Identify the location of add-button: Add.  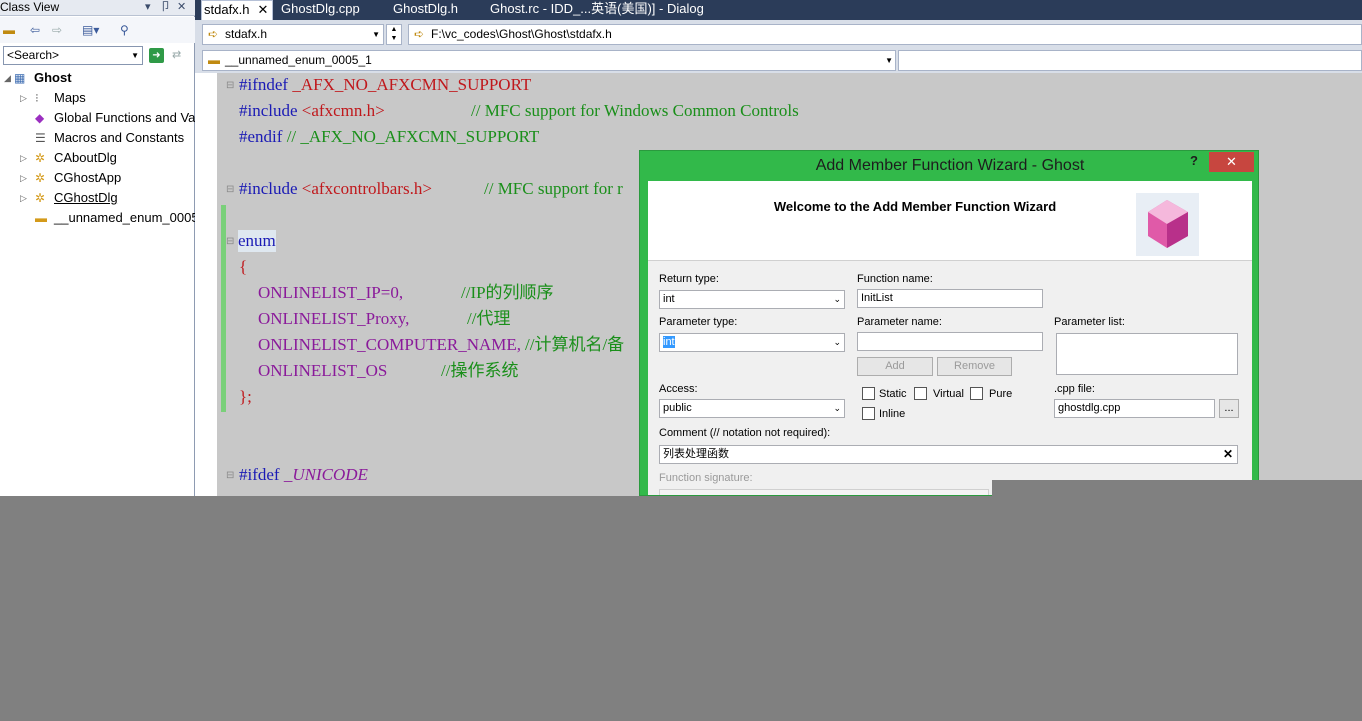
(895, 366).